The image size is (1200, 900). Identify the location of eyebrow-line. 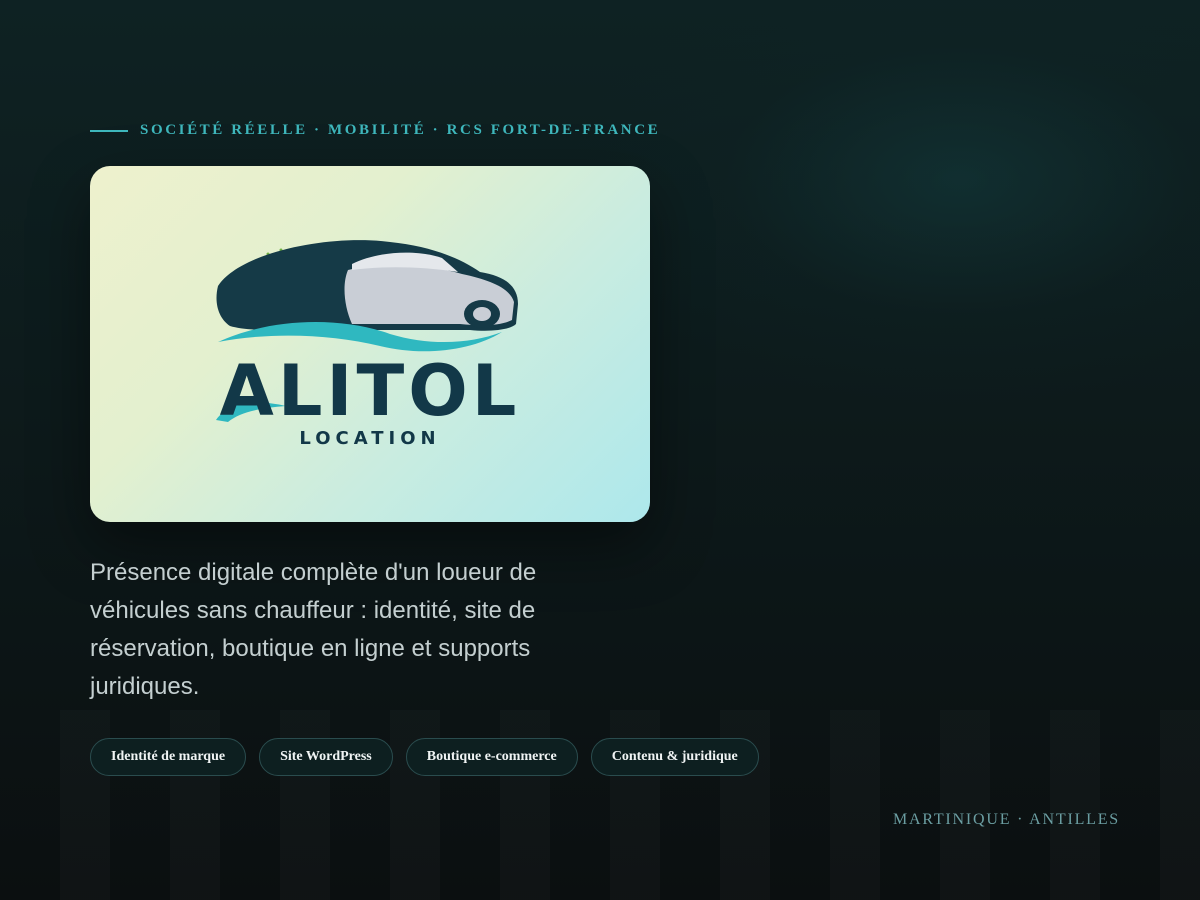
(109, 130).